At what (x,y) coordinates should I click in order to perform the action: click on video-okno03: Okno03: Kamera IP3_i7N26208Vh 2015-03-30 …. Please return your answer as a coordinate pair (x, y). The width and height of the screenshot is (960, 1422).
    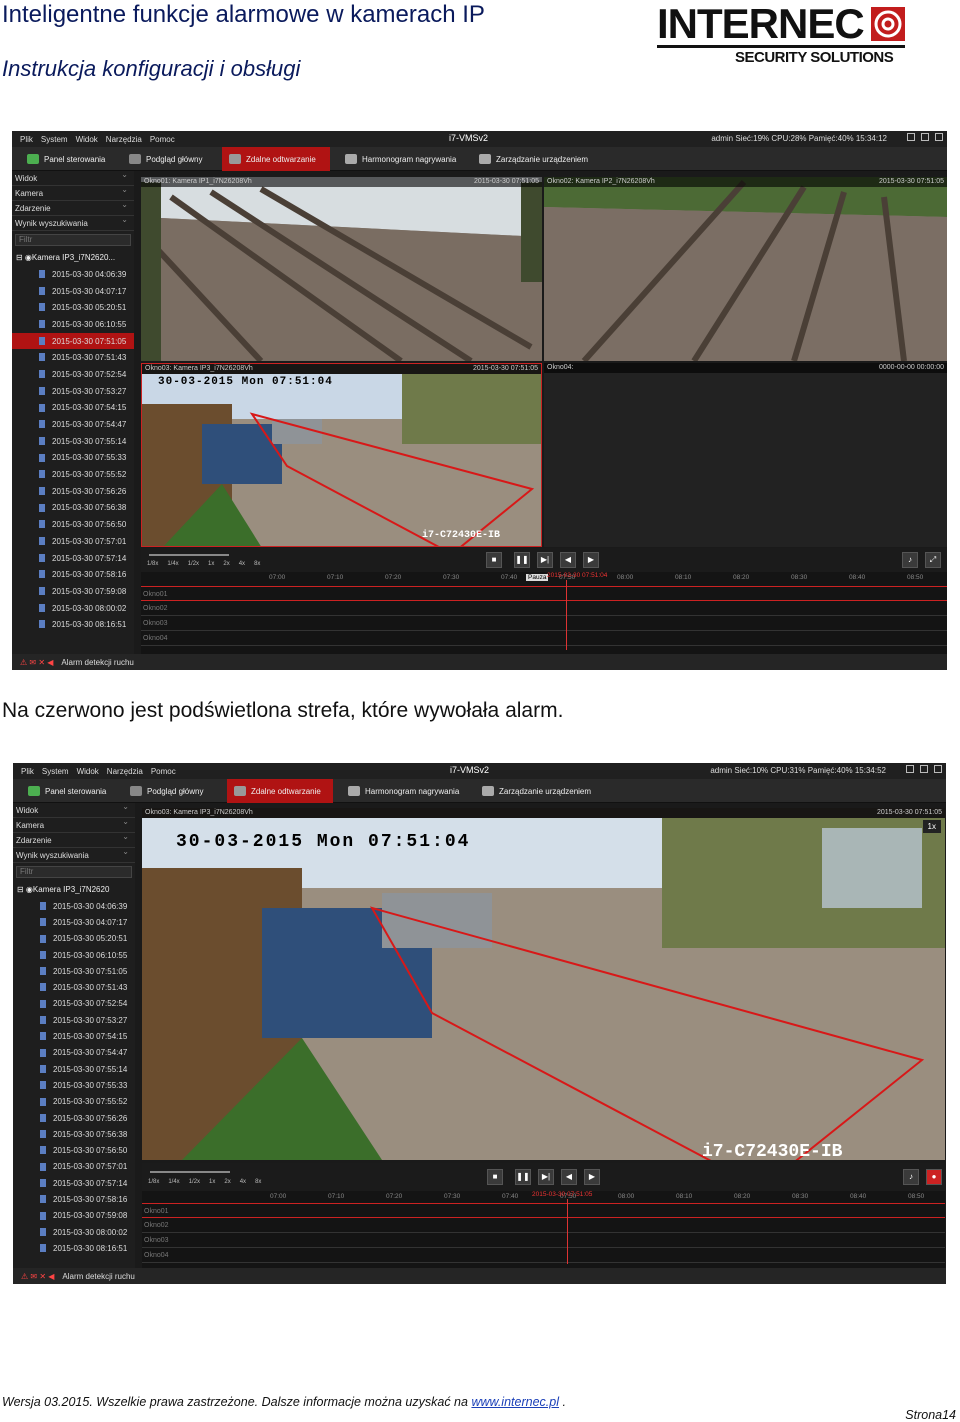
    Looking at the image, I should click on (341, 455).